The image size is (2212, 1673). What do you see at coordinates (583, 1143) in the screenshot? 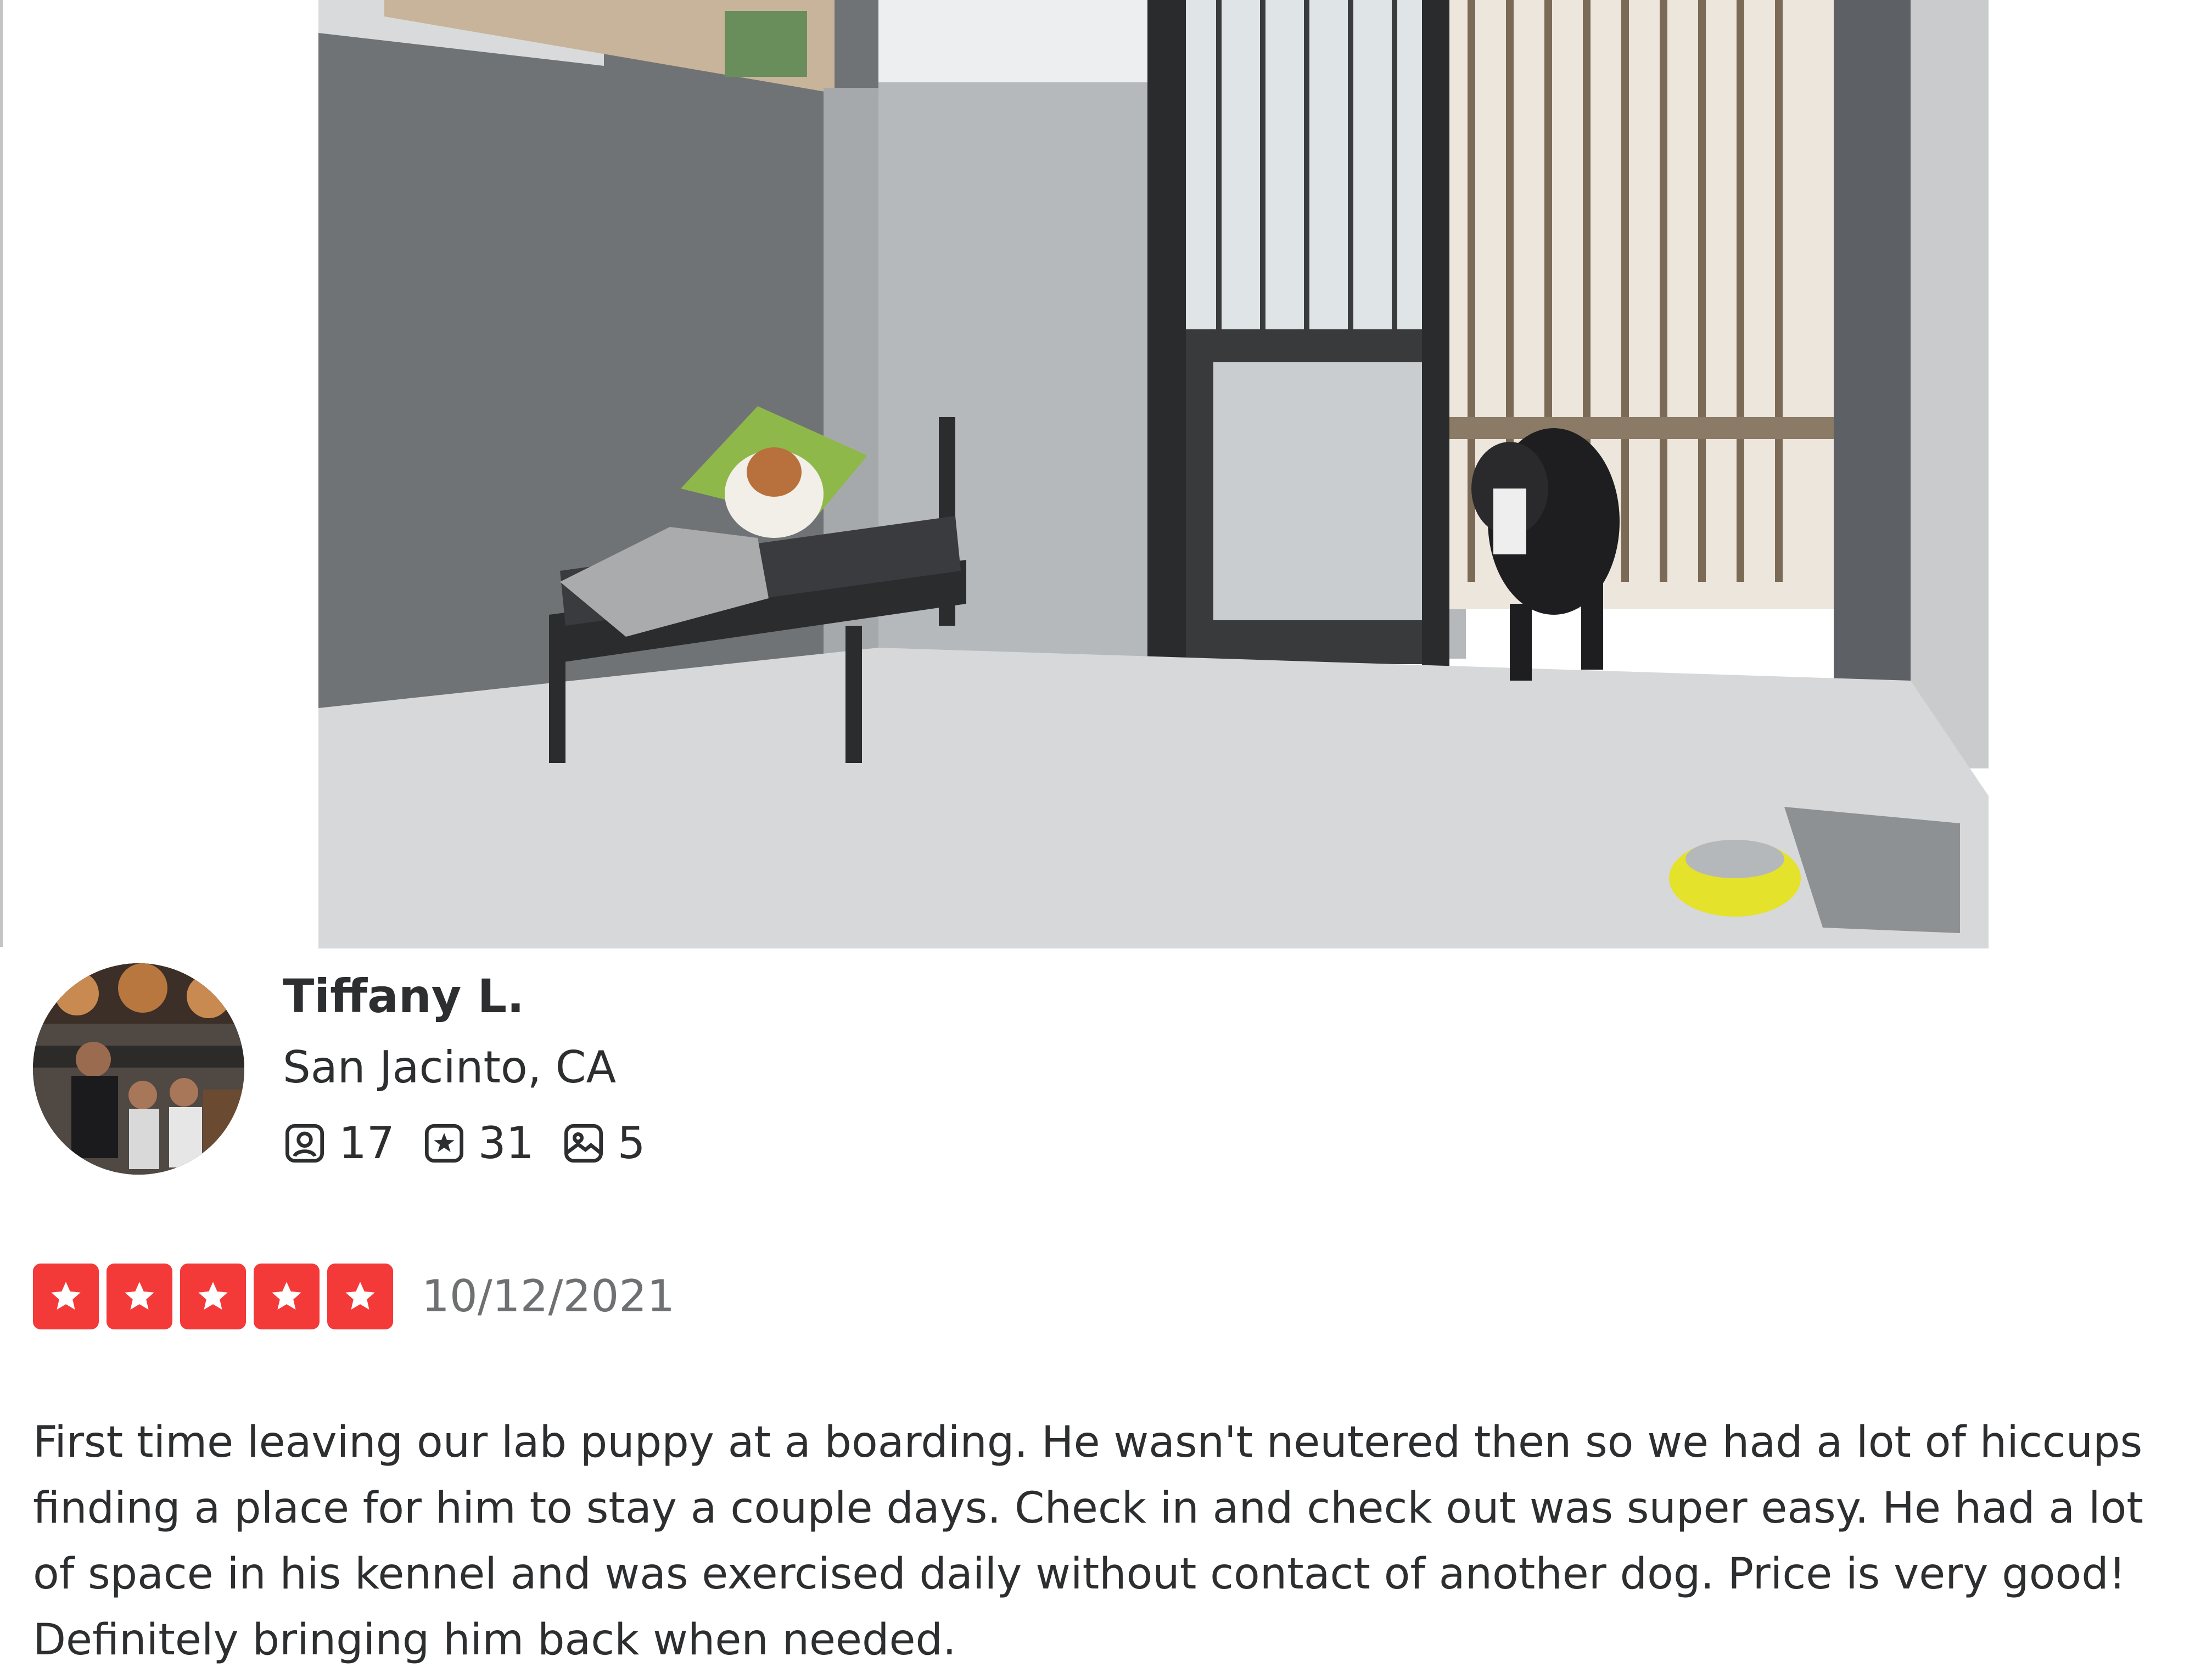
I see `photos-icon` at bounding box center [583, 1143].